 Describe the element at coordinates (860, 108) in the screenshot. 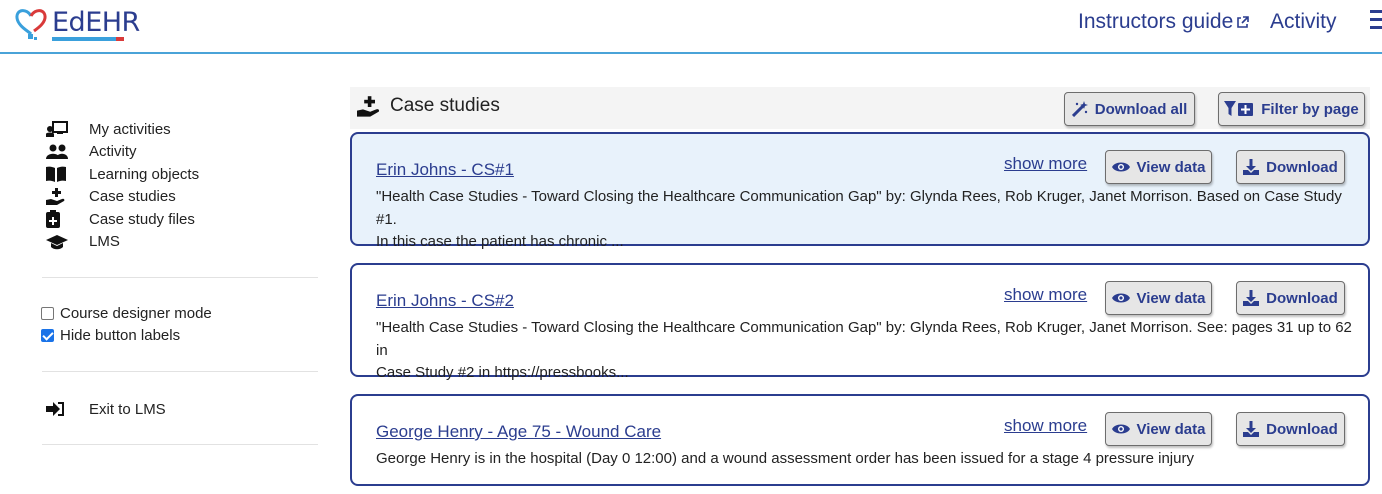

I see `case-studies-header: Case studies` at that location.